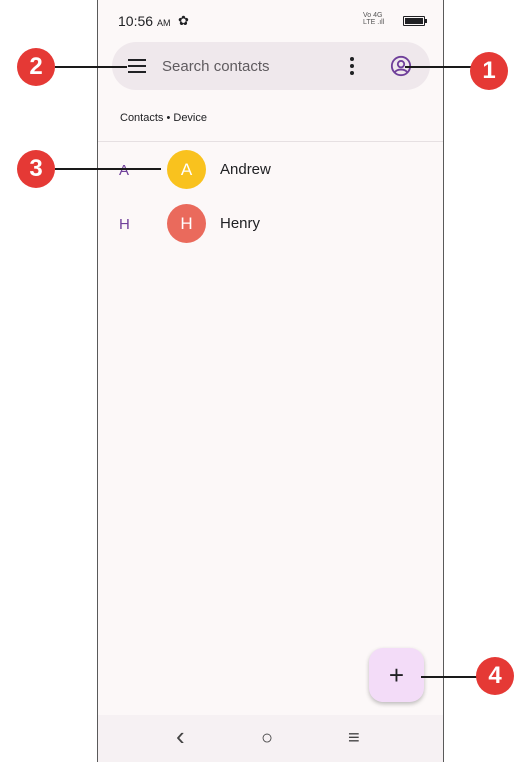 The height and width of the screenshot is (762, 517). I want to click on contact-name: Henry, so click(240, 223).